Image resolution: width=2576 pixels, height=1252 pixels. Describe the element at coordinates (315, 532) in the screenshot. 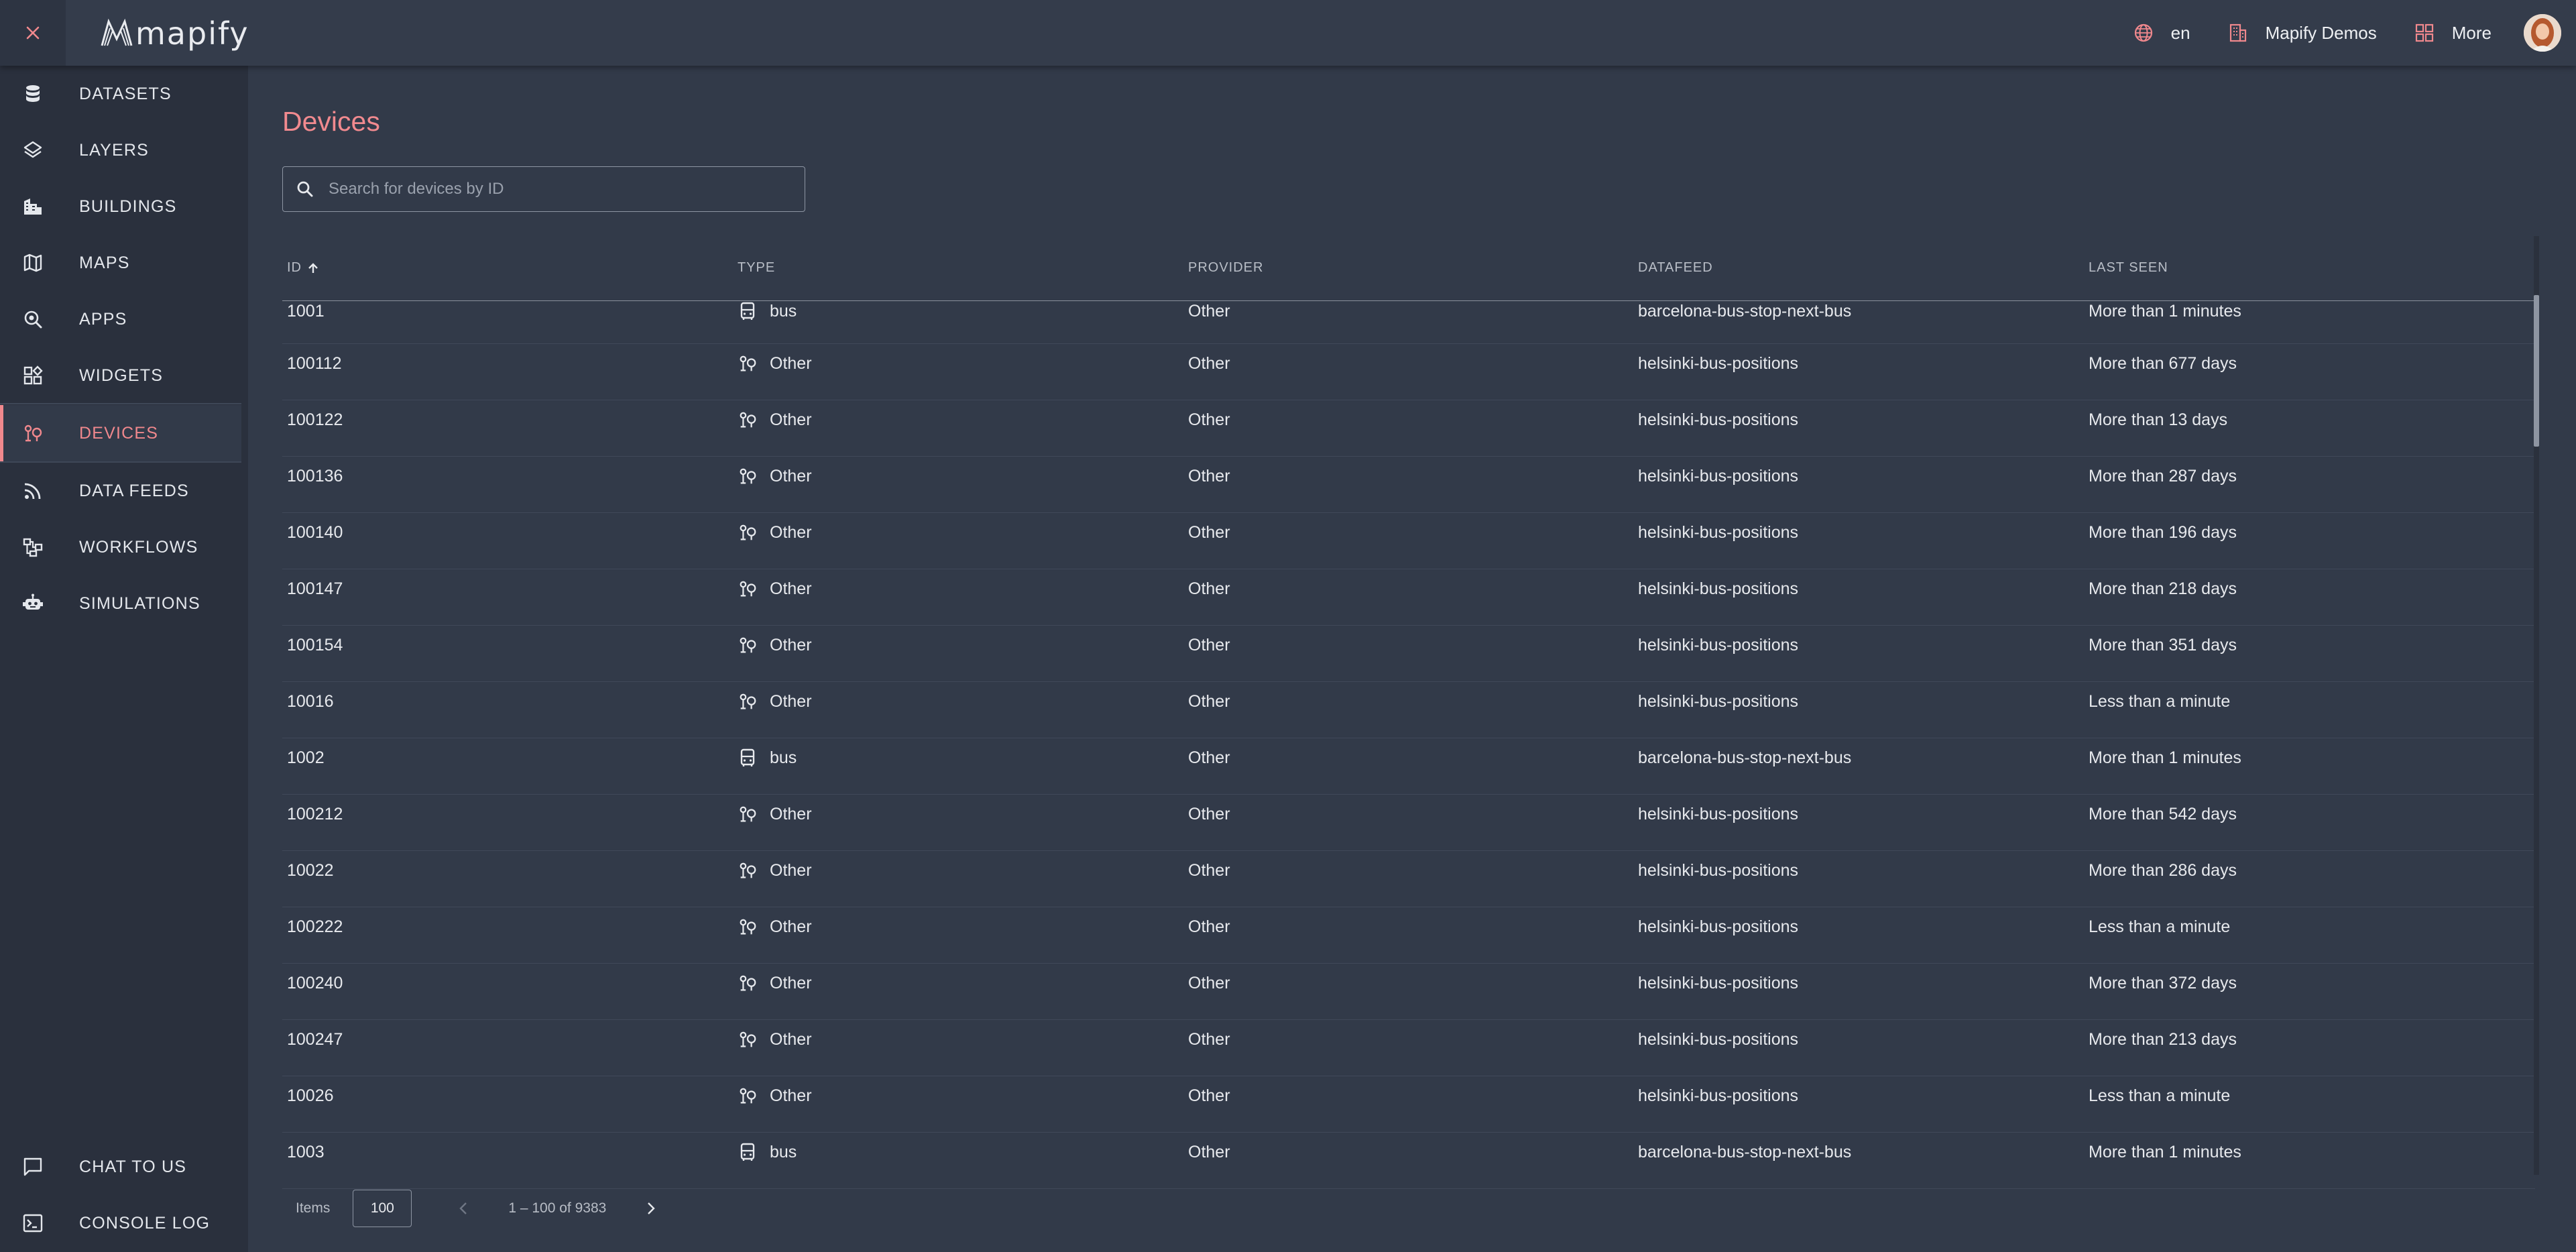

I see `cell-id: 100140` at that location.